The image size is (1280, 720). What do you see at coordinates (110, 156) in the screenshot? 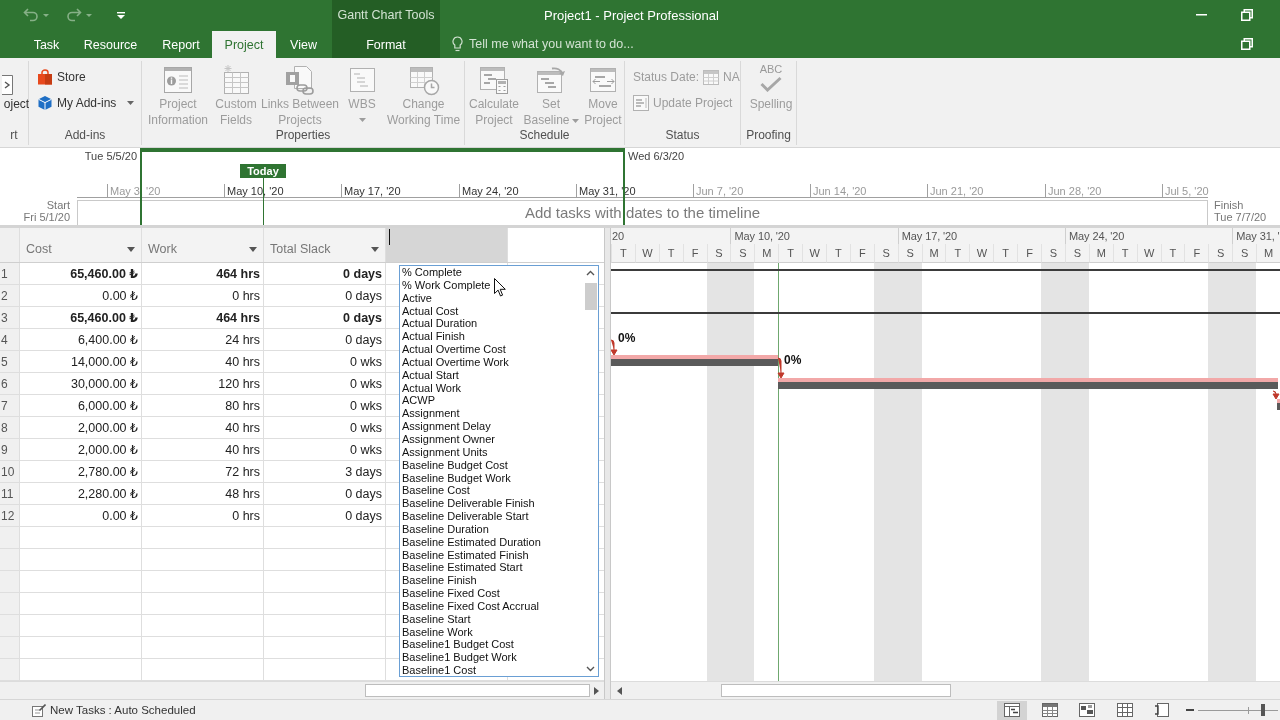
I see `range-start-date: Tue 5/5/20` at bounding box center [110, 156].